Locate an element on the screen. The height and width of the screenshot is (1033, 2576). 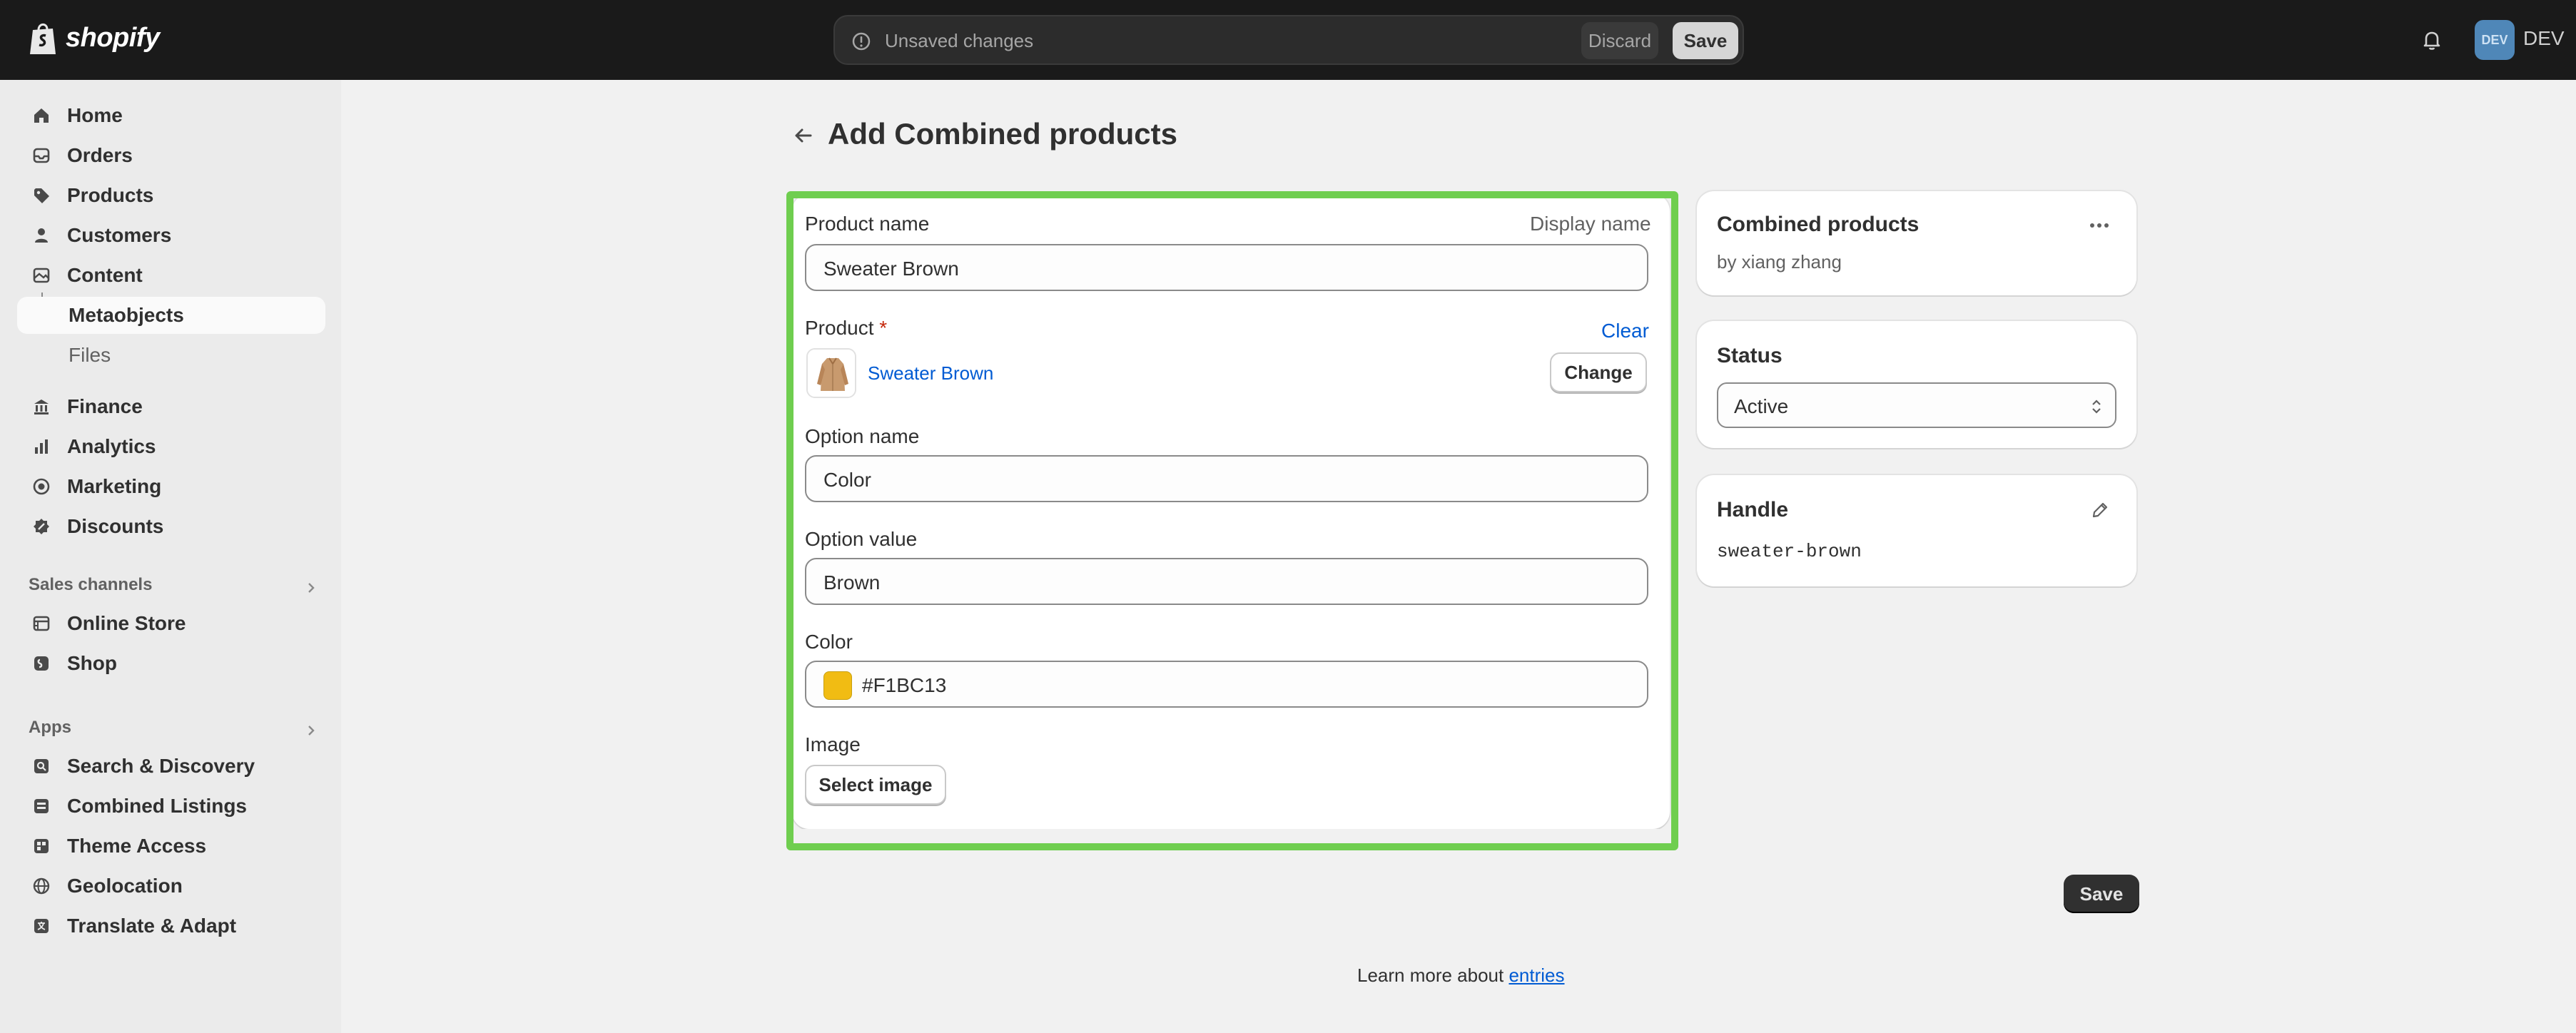
shopify-bag-icon is located at coordinates (43, 38).